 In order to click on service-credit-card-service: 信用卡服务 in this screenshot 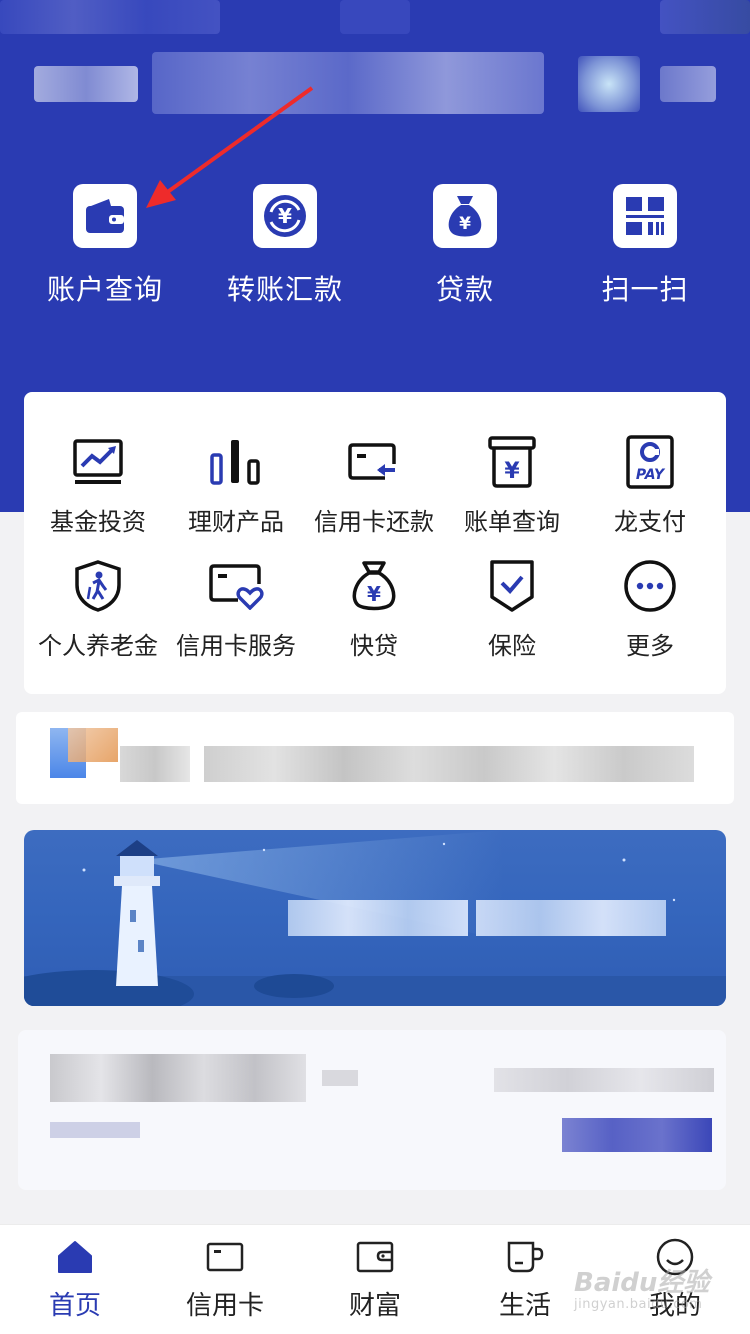, I will do `click(236, 613)`.